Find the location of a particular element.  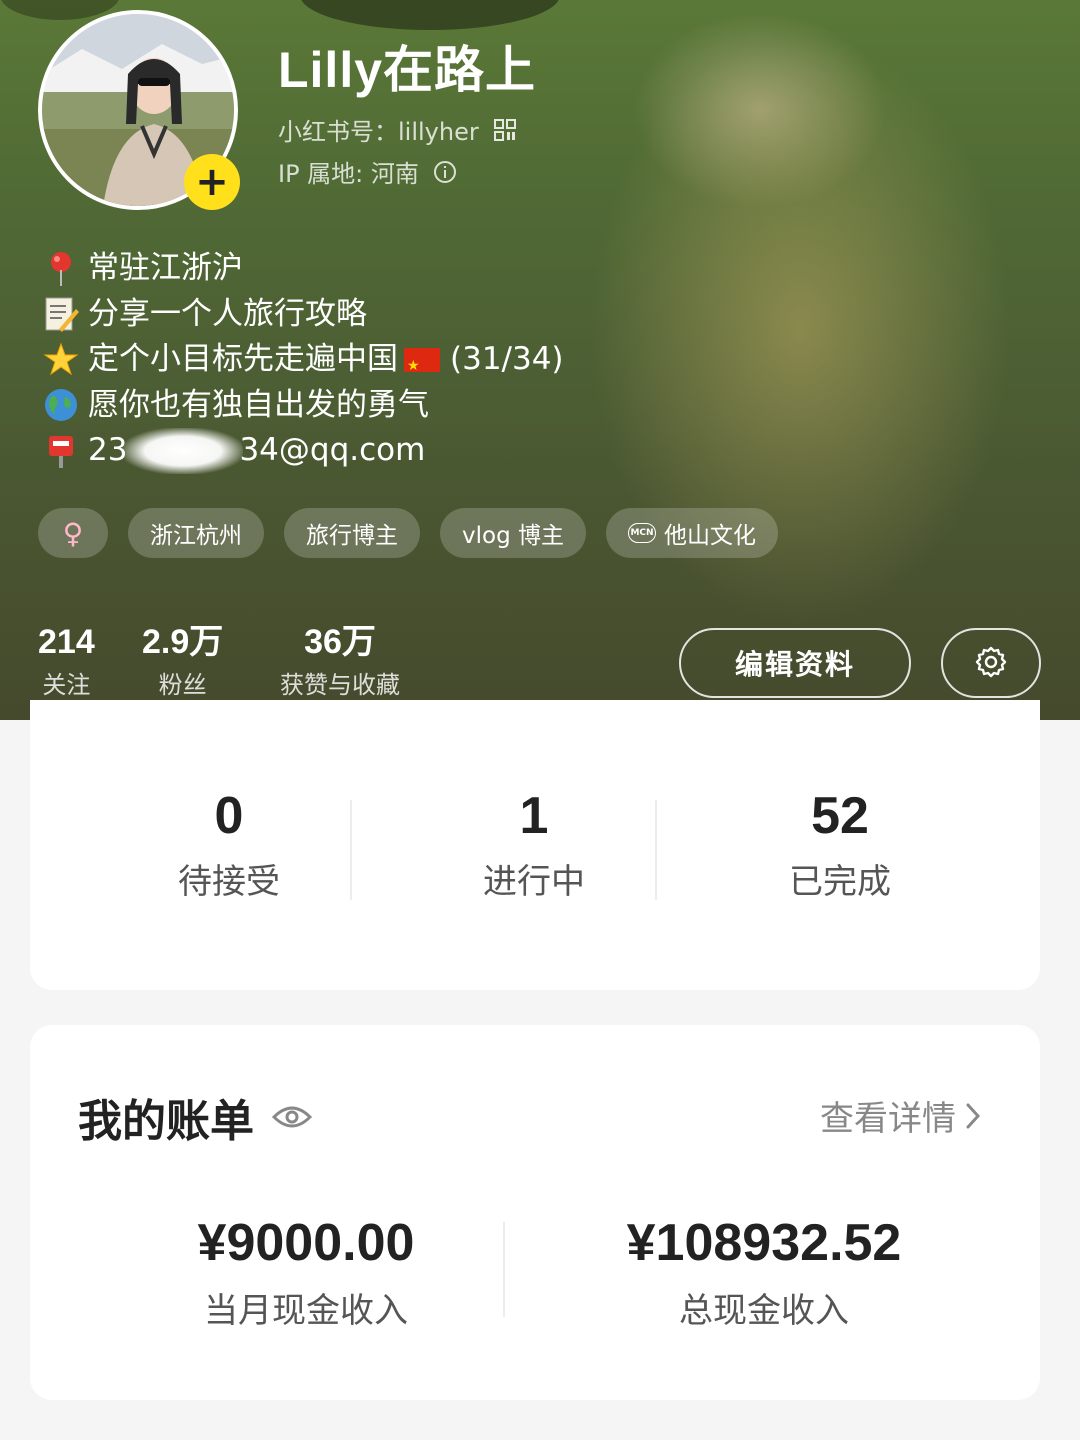

bio-line: 定个小目标先走遍中国 (31/34) is located at coordinates (303, 363).